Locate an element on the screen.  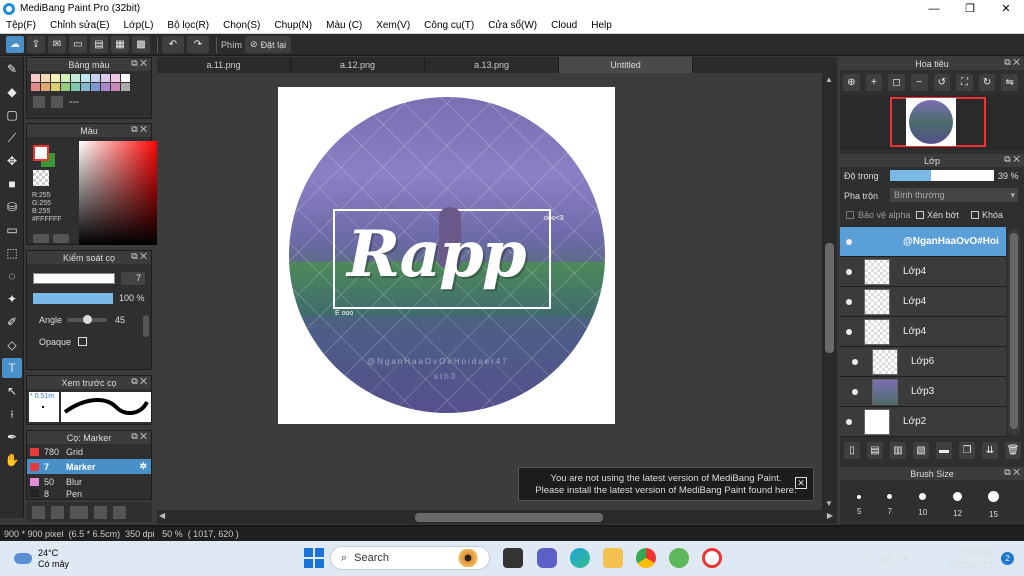
angle-slider is located at coordinates (87, 319).